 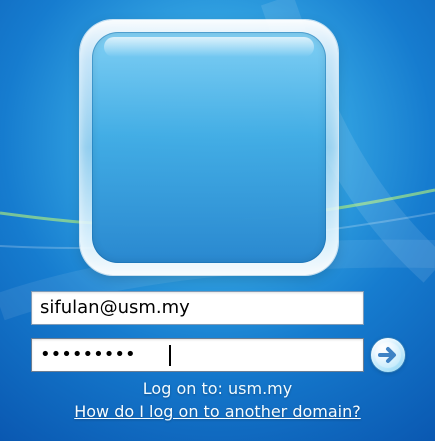 I want to click on username-value: sifulan@usm.my, so click(x=115, y=307).